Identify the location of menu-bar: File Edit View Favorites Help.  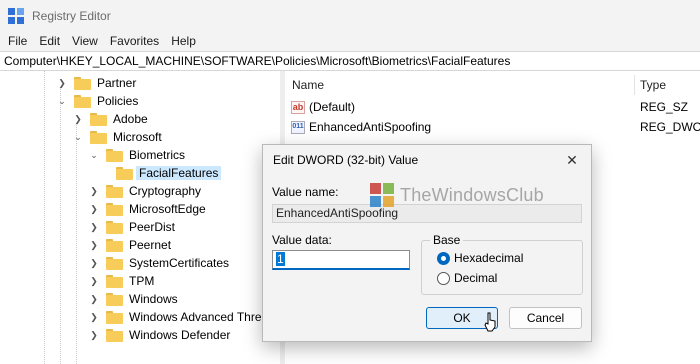
(350, 41).